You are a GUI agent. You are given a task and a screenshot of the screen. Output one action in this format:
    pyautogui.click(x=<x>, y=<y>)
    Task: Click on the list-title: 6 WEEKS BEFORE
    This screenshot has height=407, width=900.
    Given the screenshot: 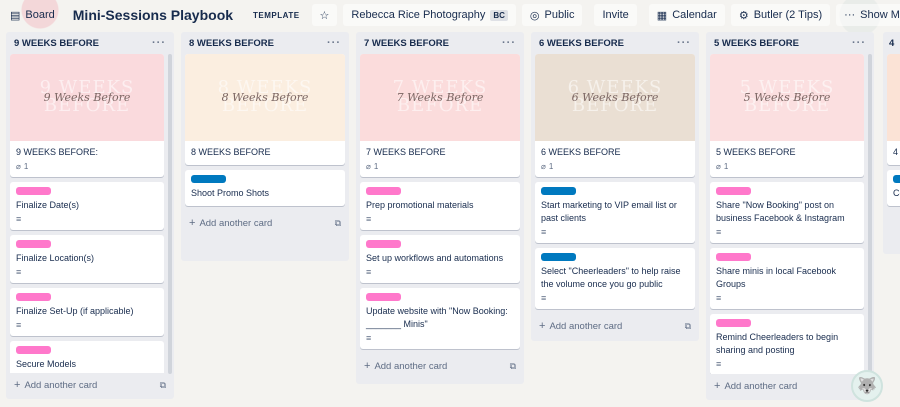 What is the action you would take?
    pyautogui.click(x=581, y=43)
    